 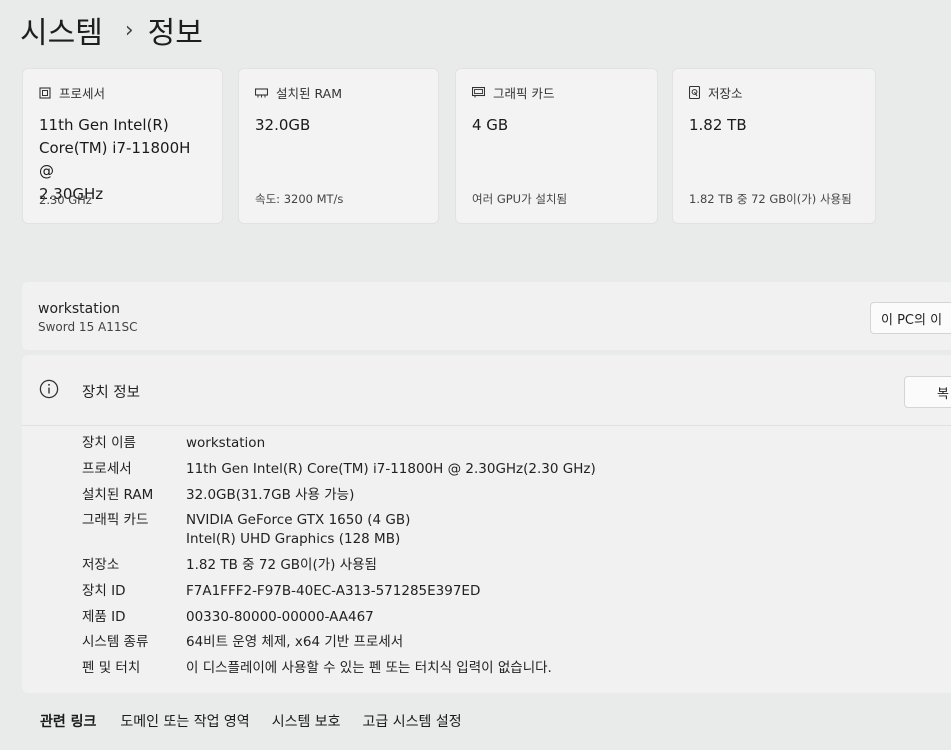 What do you see at coordinates (270, 495) in the screenshot?
I see `spec-value: 32.0GB(31.7GB 사용 가능)` at bounding box center [270, 495].